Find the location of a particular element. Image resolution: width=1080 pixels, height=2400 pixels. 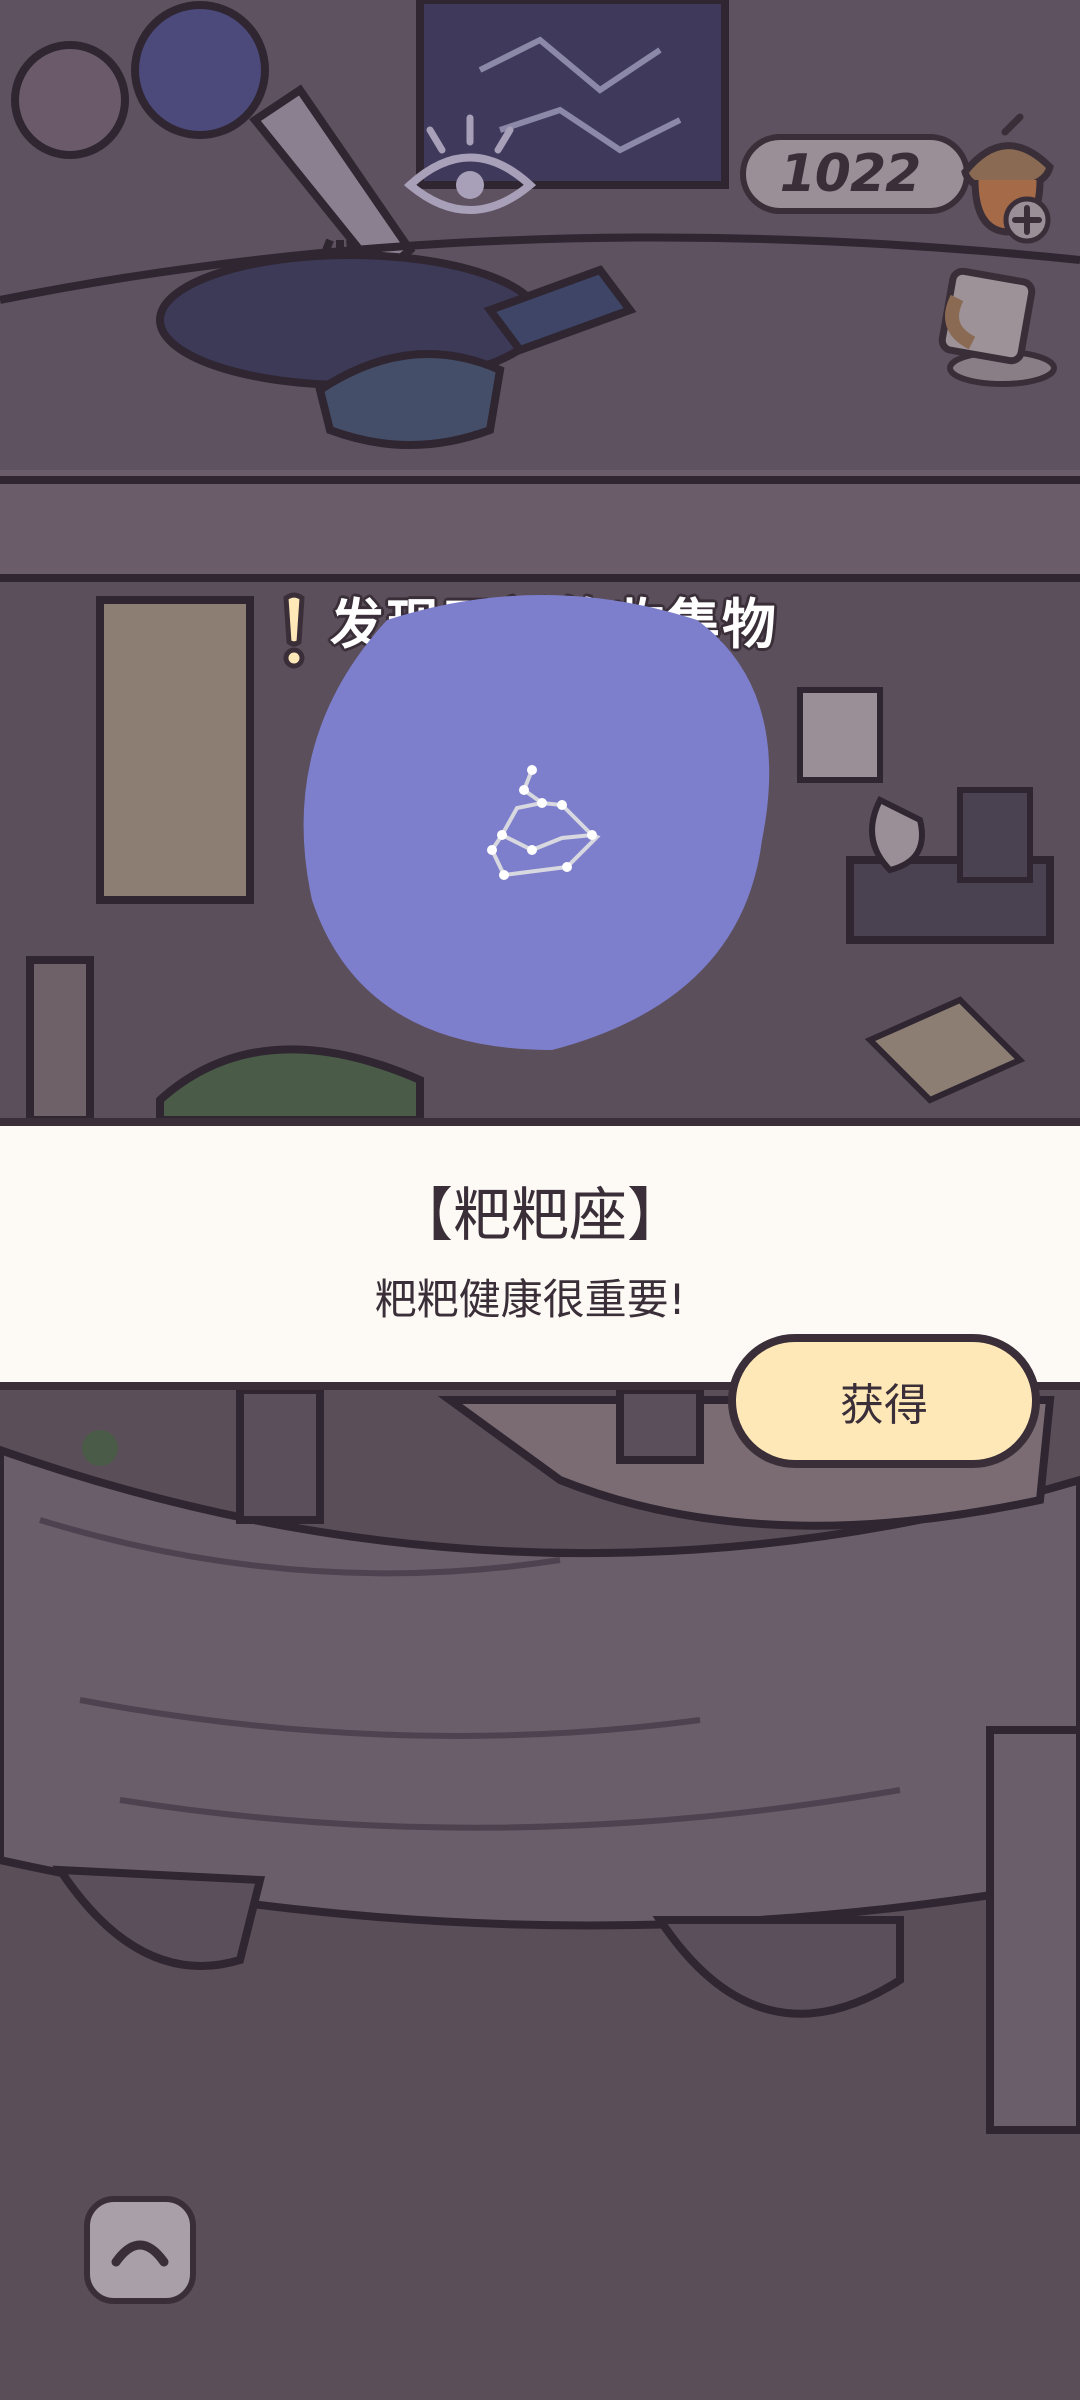

collectible-description: 粑粑健康很重要! is located at coordinates (530, 1299).